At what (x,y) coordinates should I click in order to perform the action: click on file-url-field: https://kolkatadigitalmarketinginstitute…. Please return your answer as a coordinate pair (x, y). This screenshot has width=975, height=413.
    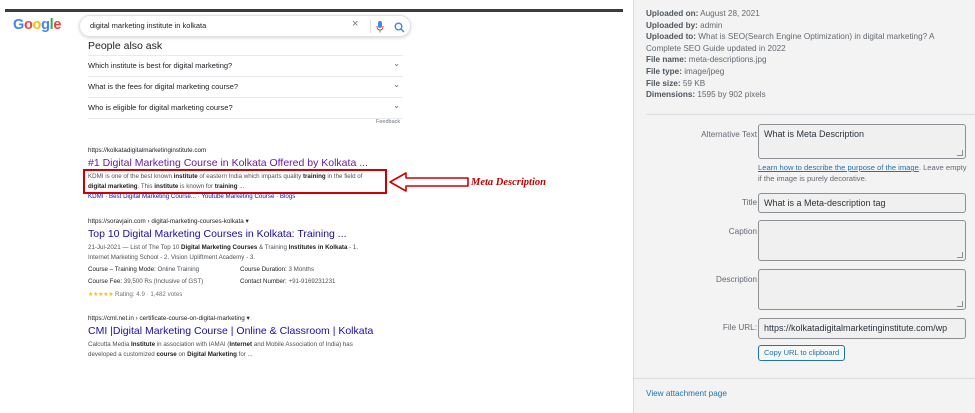
    Looking at the image, I should click on (862, 328).